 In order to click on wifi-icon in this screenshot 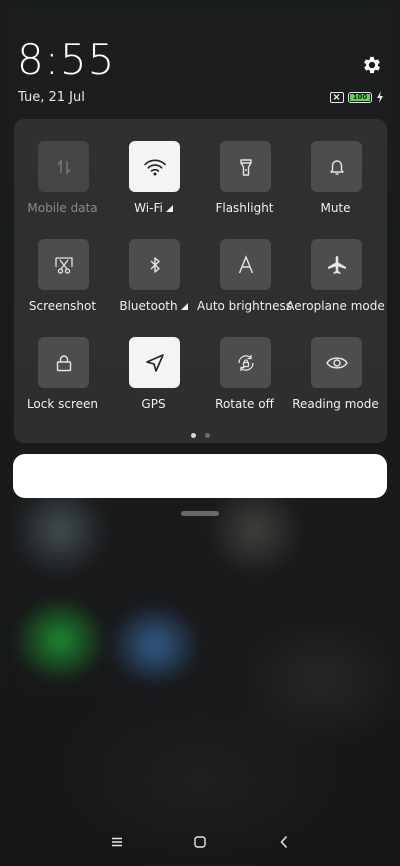, I will do `click(155, 167)`.